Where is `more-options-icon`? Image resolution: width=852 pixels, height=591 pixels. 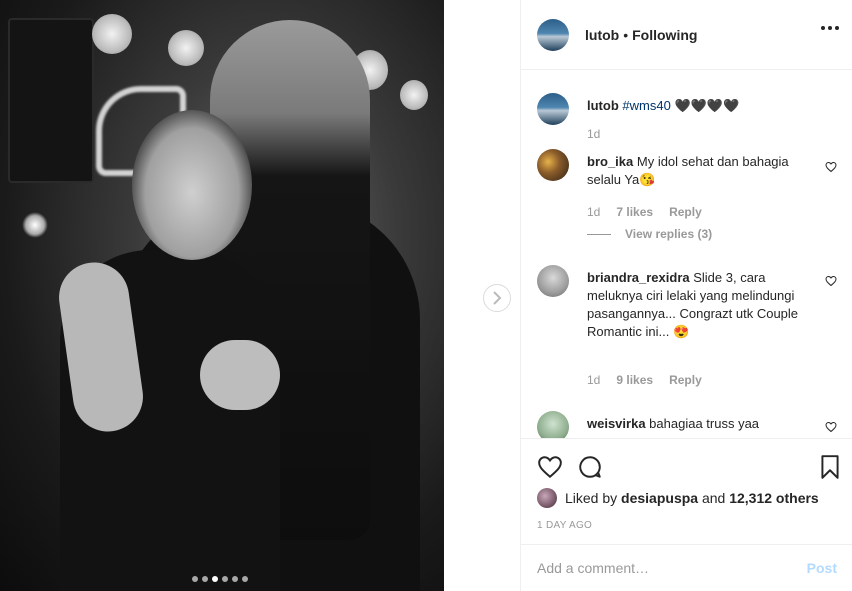
more-options-icon is located at coordinates (830, 28).